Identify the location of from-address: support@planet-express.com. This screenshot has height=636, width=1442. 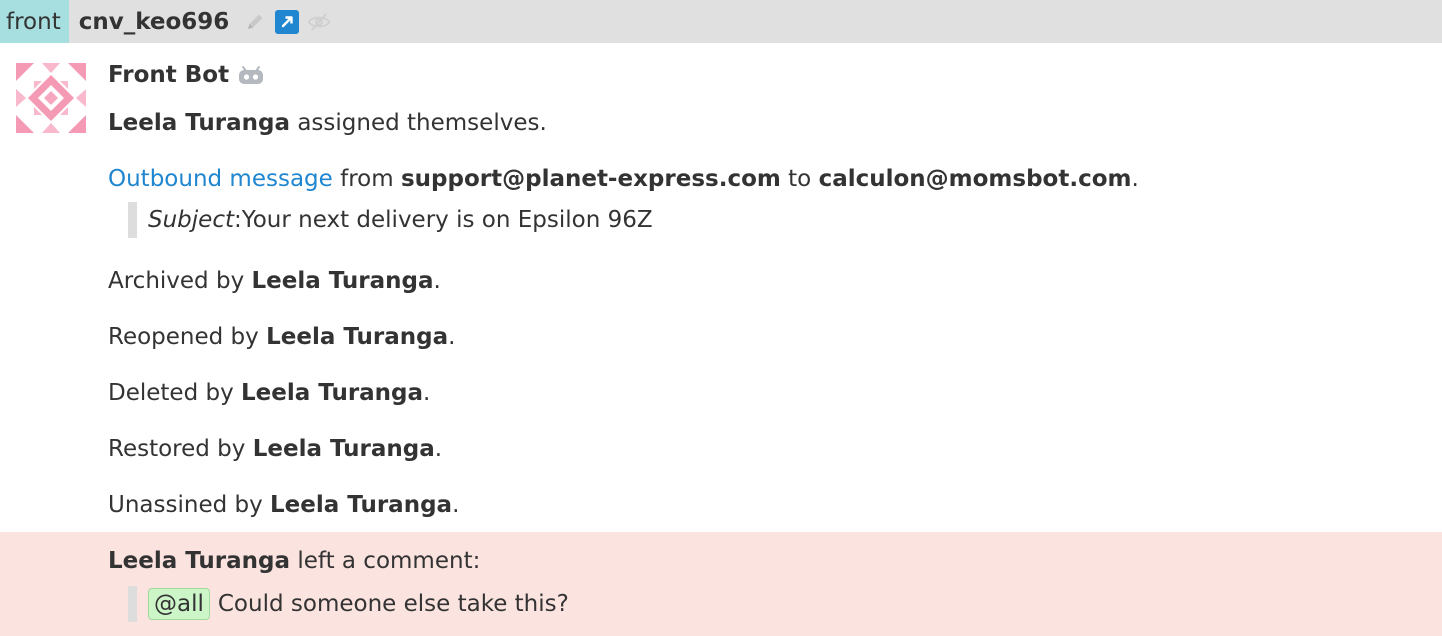
(590, 179).